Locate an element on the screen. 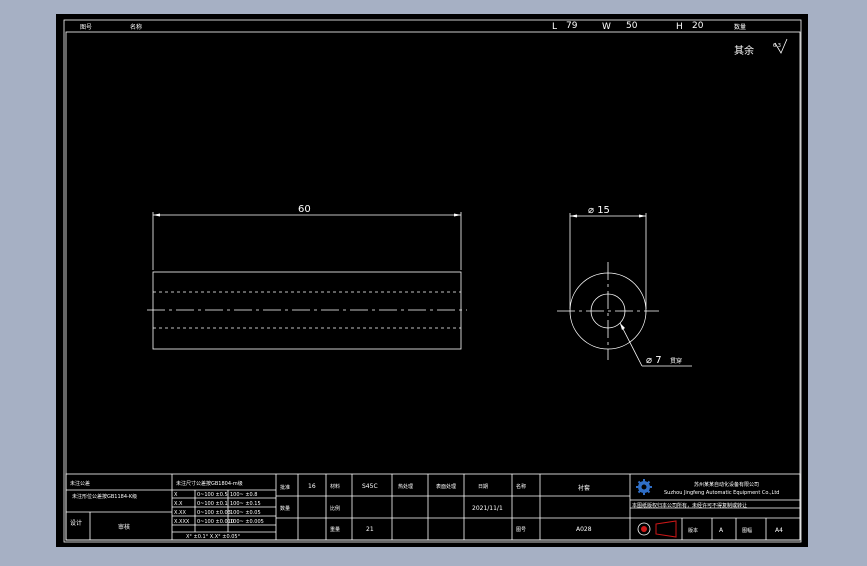 This screenshot has width=867, height=566. tol-row3-v1: 0~100 ±0.03 is located at coordinates (214, 513).